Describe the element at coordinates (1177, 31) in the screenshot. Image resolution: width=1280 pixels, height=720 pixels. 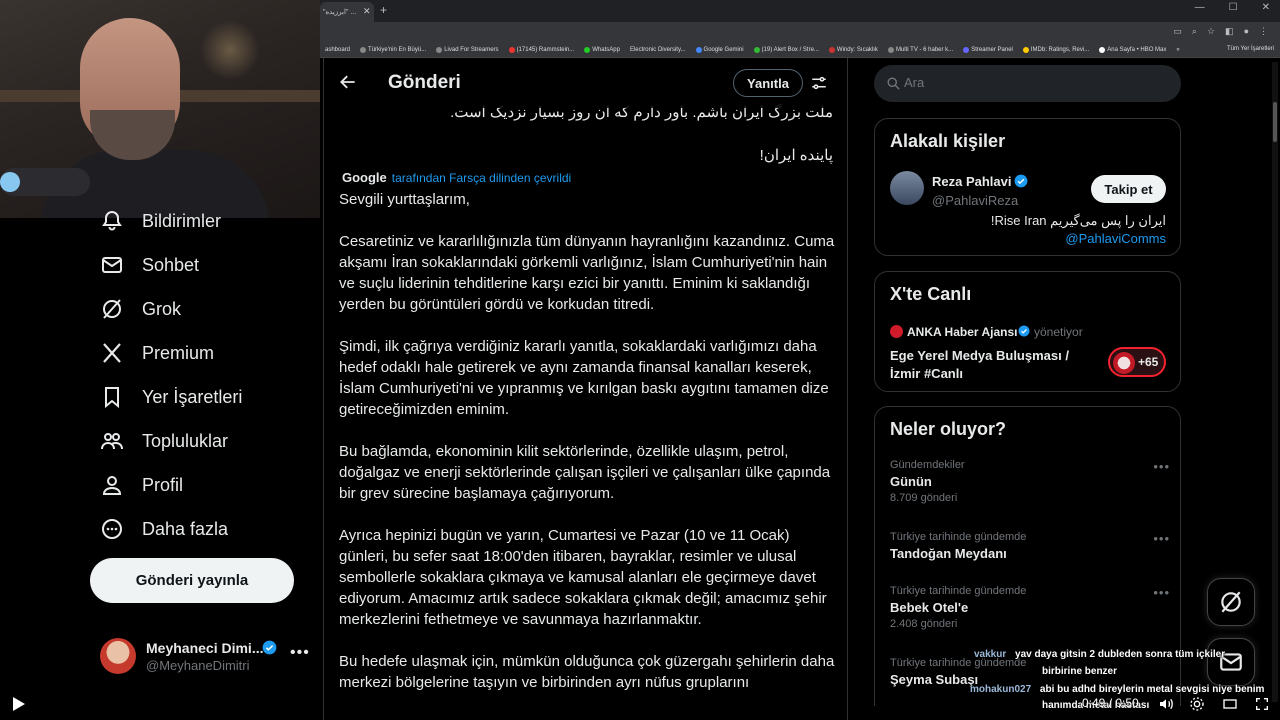
I see `cast-icon: ▭` at that location.